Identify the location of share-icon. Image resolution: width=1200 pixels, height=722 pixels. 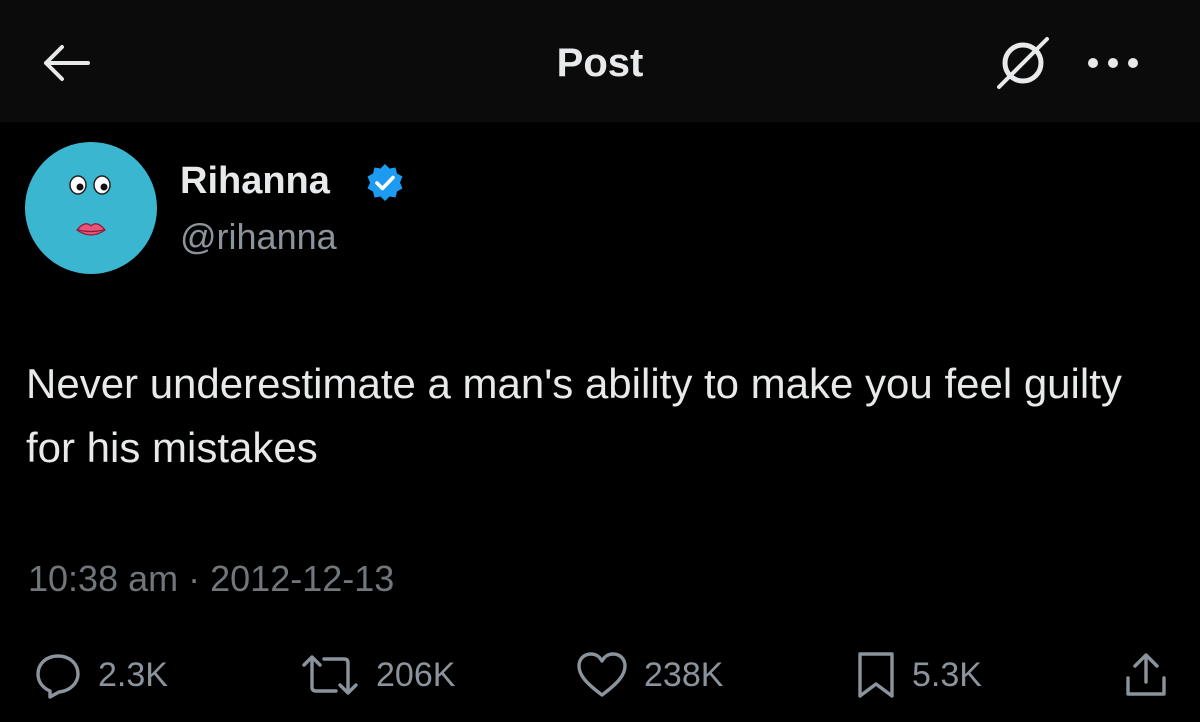
(1146, 675).